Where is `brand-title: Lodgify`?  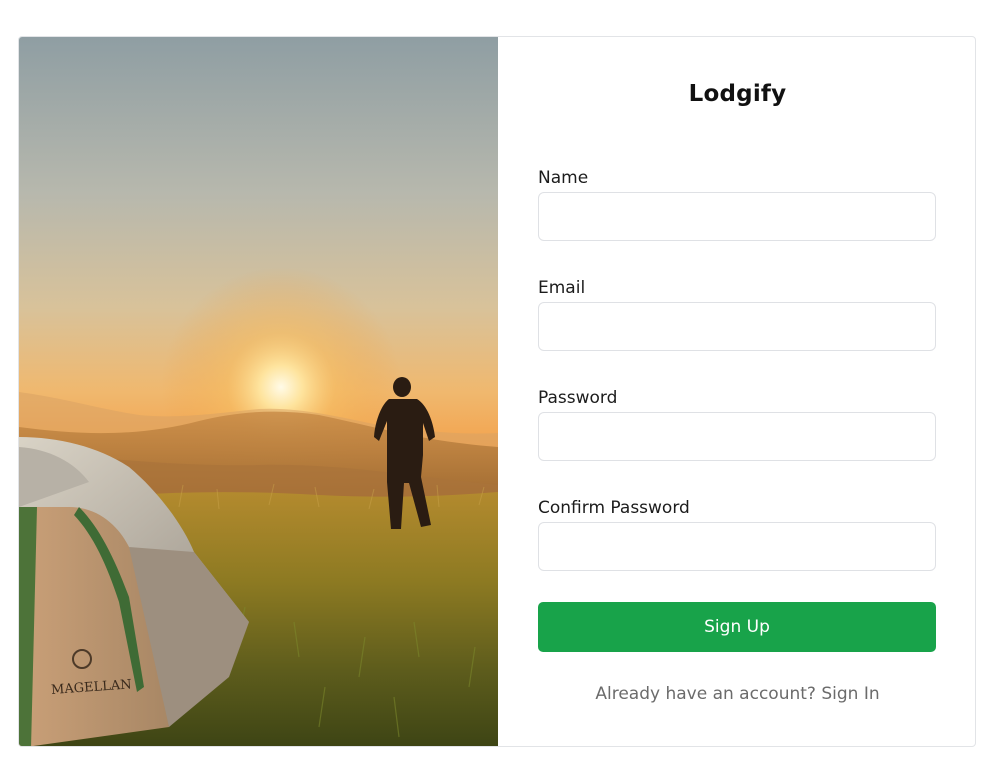 brand-title: Lodgify is located at coordinates (737, 94).